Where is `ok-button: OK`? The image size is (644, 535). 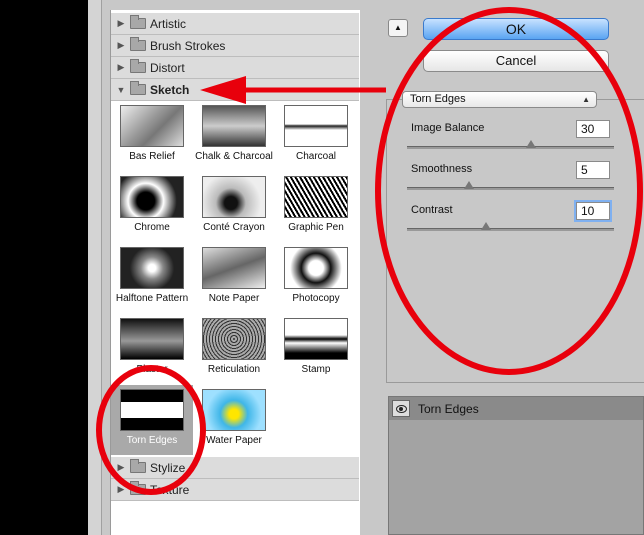 ok-button: OK is located at coordinates (516, 29).